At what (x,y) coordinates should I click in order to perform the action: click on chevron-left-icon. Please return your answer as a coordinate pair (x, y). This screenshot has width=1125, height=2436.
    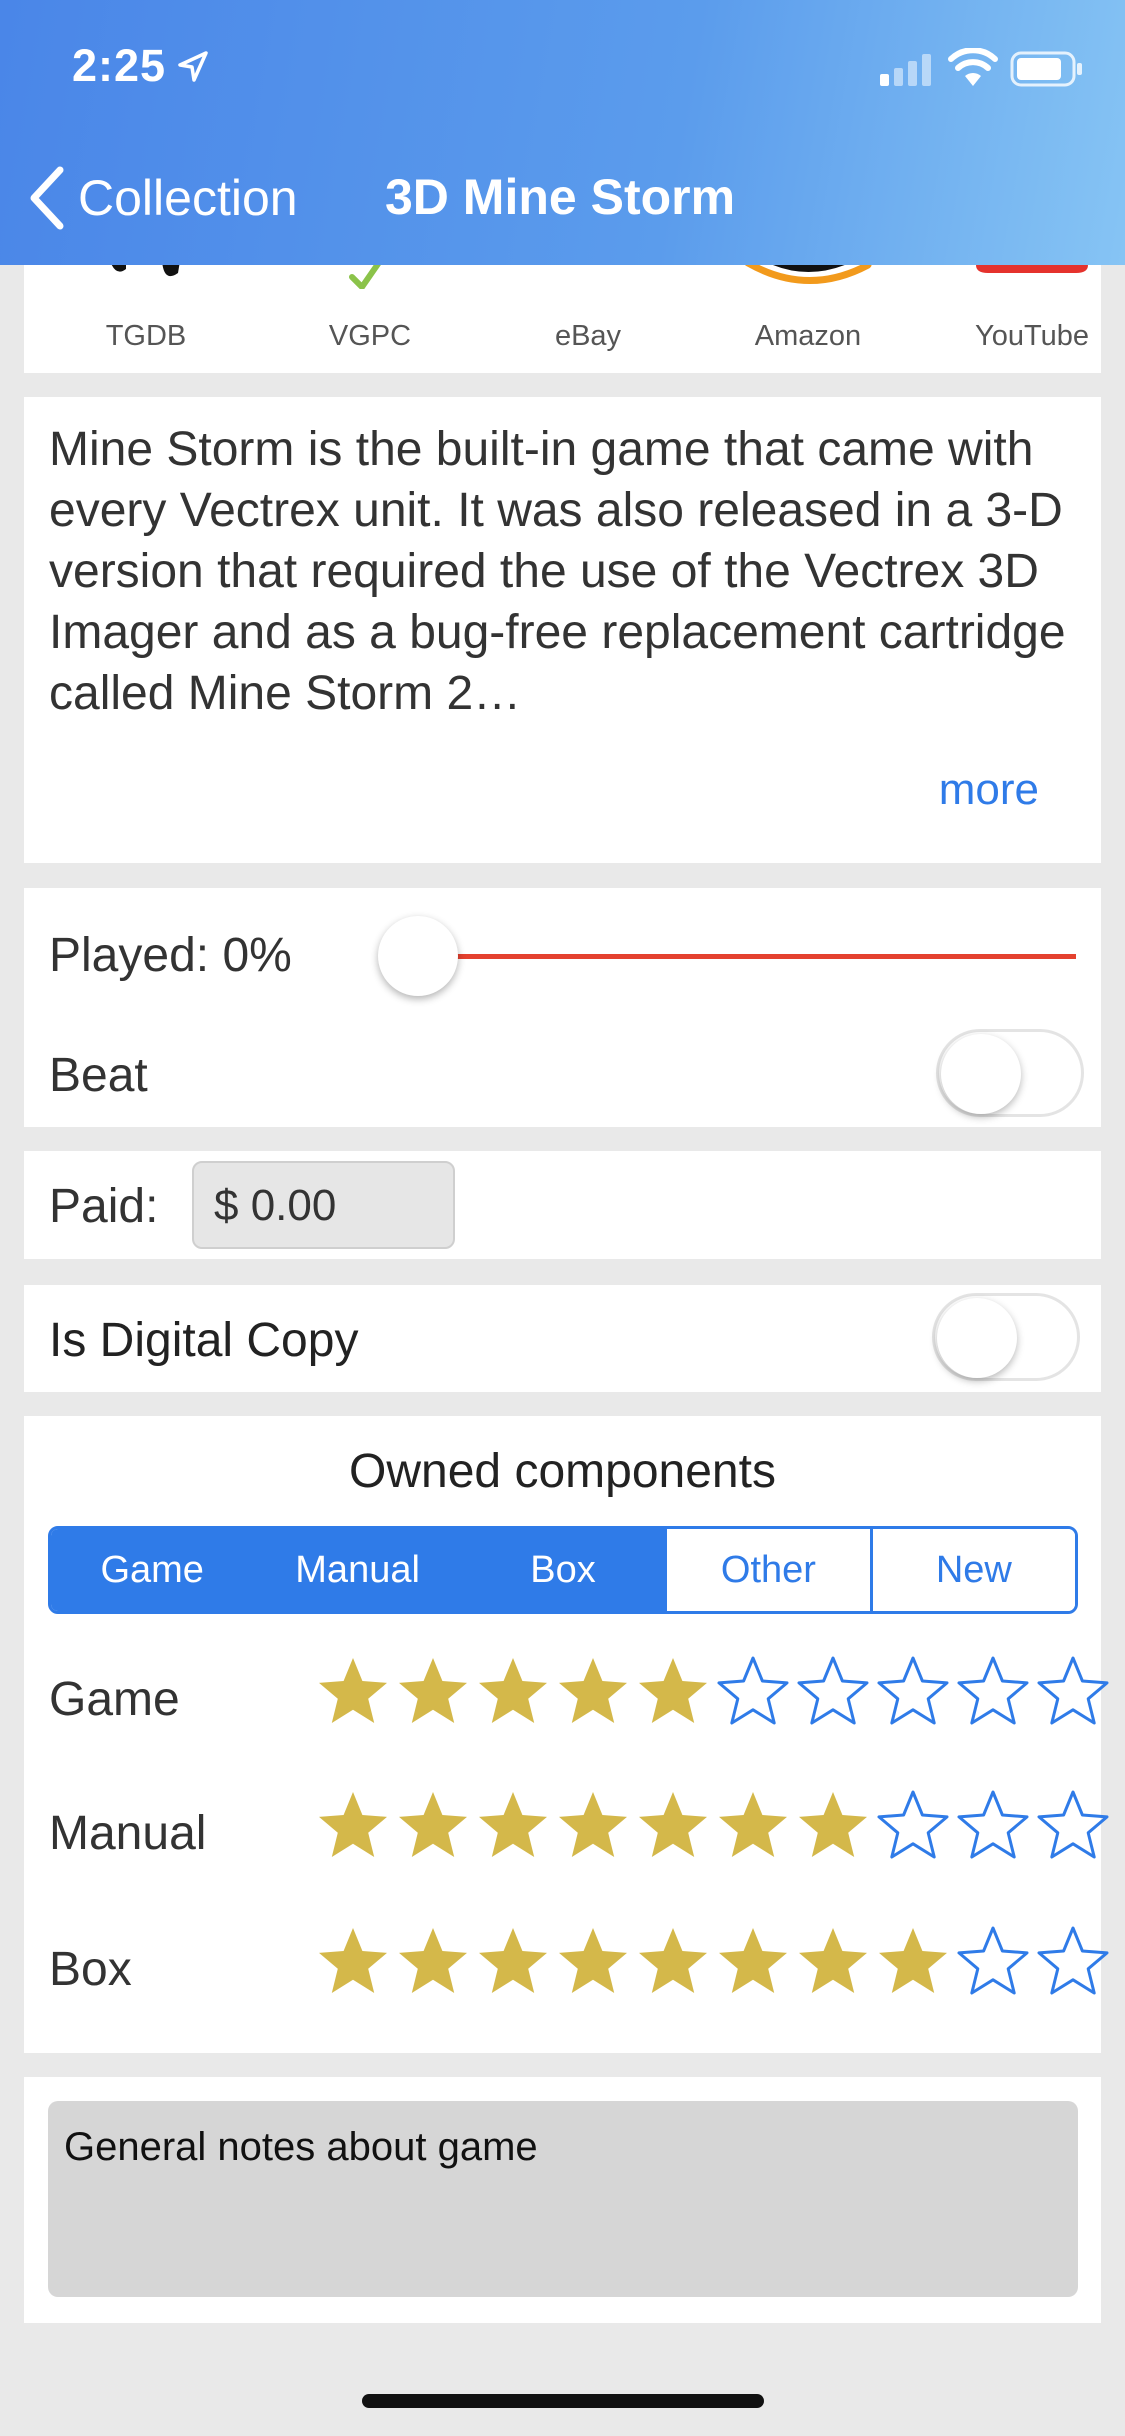
    Looking at the image, I should click on (47, 198).